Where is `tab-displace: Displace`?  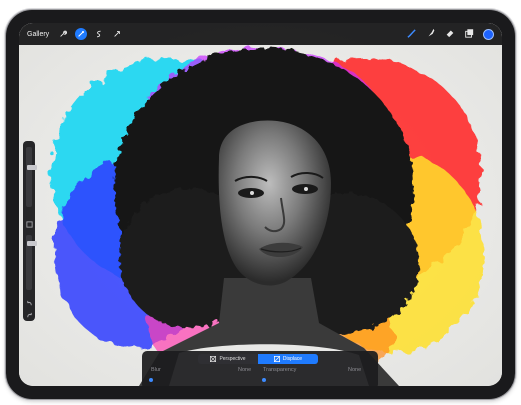 tab-displace: Displace is located at coordinates (288, 359).